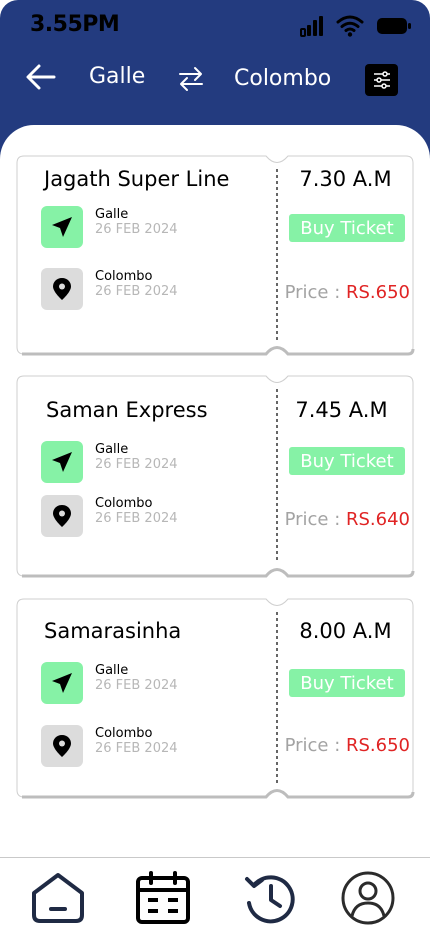  I want to click on battery-icon, so click(394, 26).